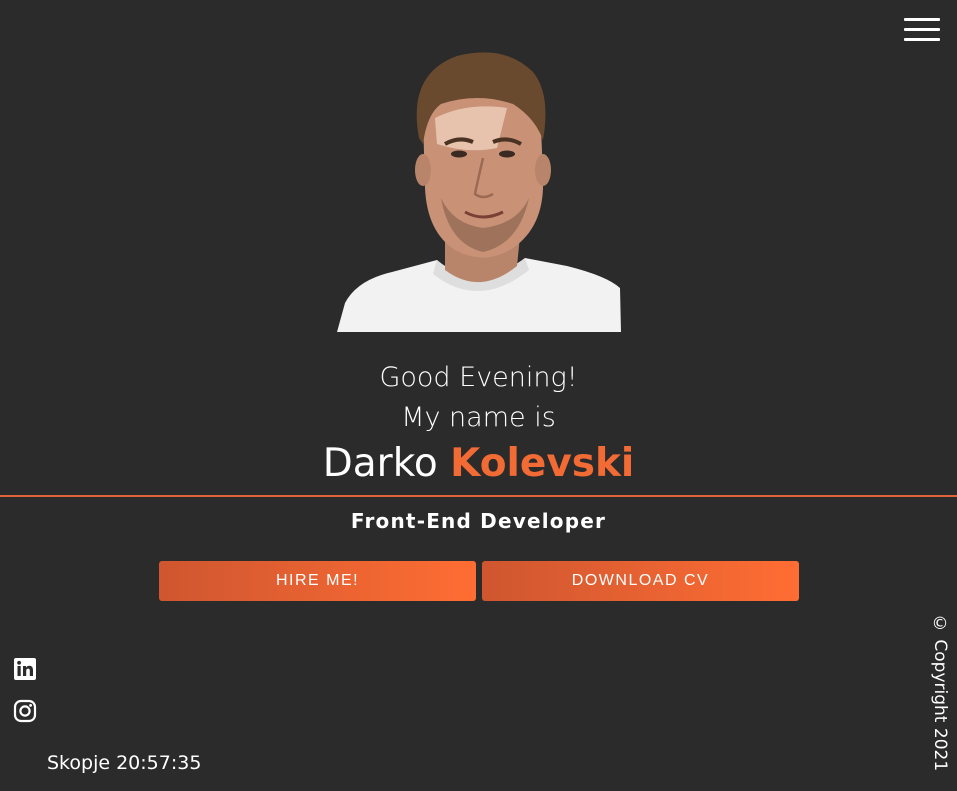 This screenshot has width=957, height=791. I want to click on accent-divider, so click(478, 496).